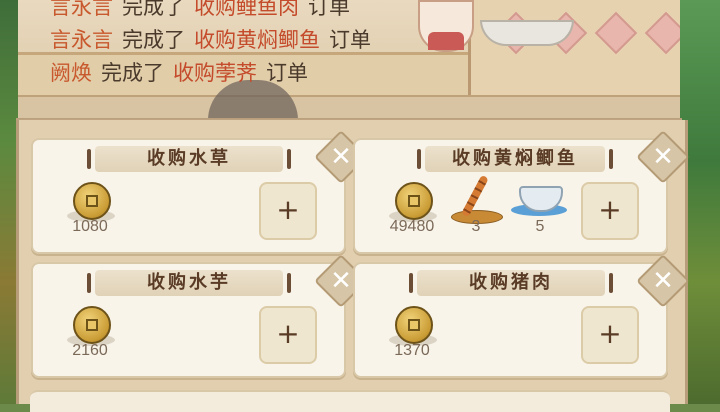  I want to click on order-title: 收购水草, so click(189, 159).